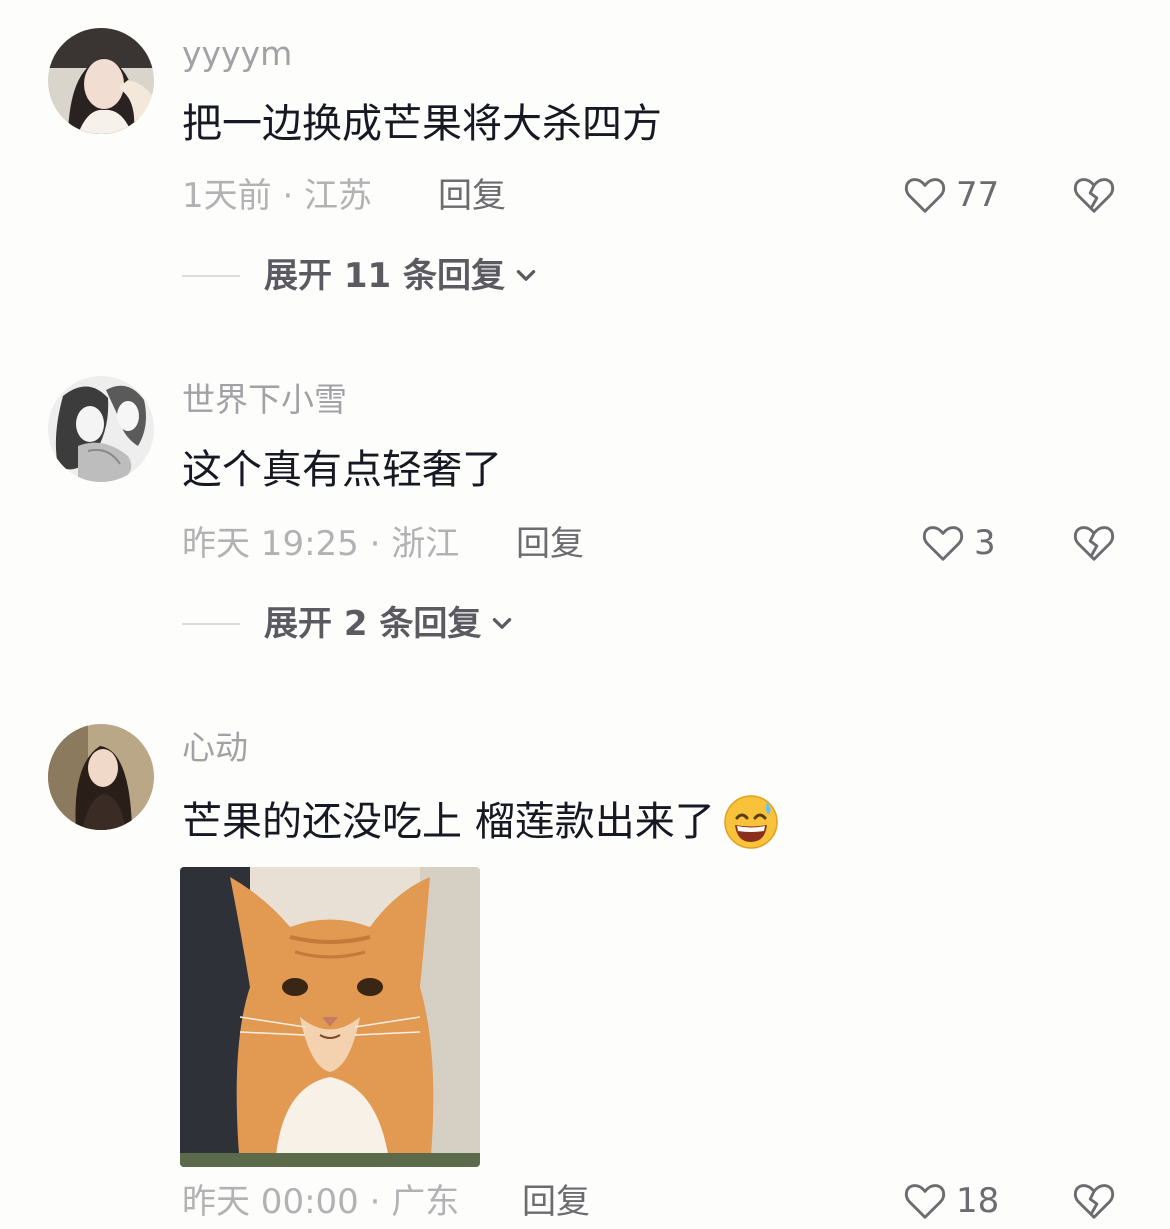 This screenshot has height=1229, width=1170. What do you see at coordinates (321, 1202) in the screenshot?
I see `comment-meta: 昨天 00:00 · 广东` at bounding box center [321, 1202].